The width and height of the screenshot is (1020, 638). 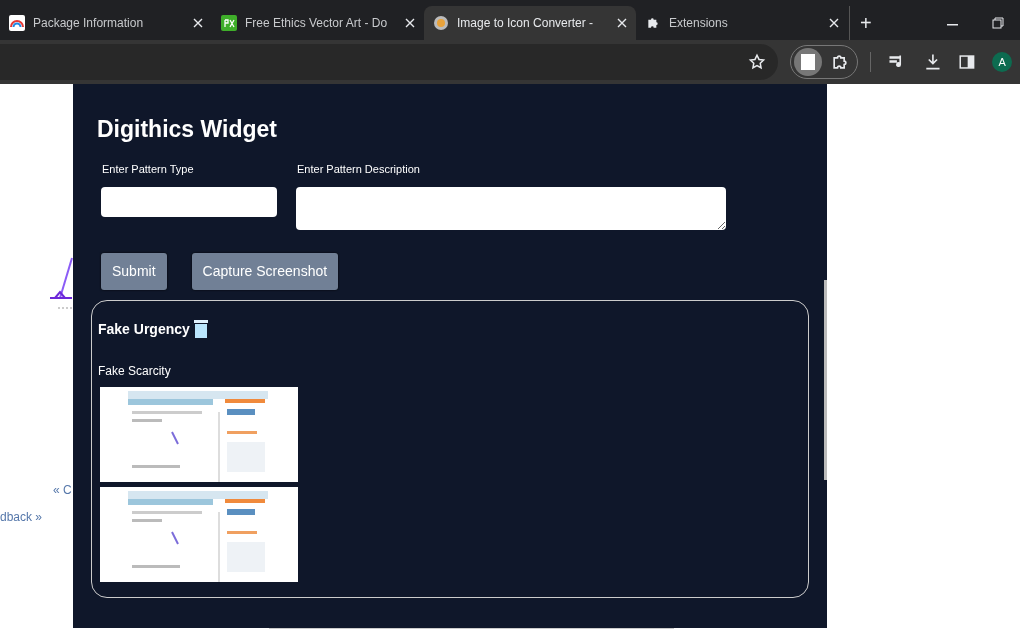 What do you see at coordinates (511, 208) in the screenshot?
I see `description-field` at bounding box center [511, 208].